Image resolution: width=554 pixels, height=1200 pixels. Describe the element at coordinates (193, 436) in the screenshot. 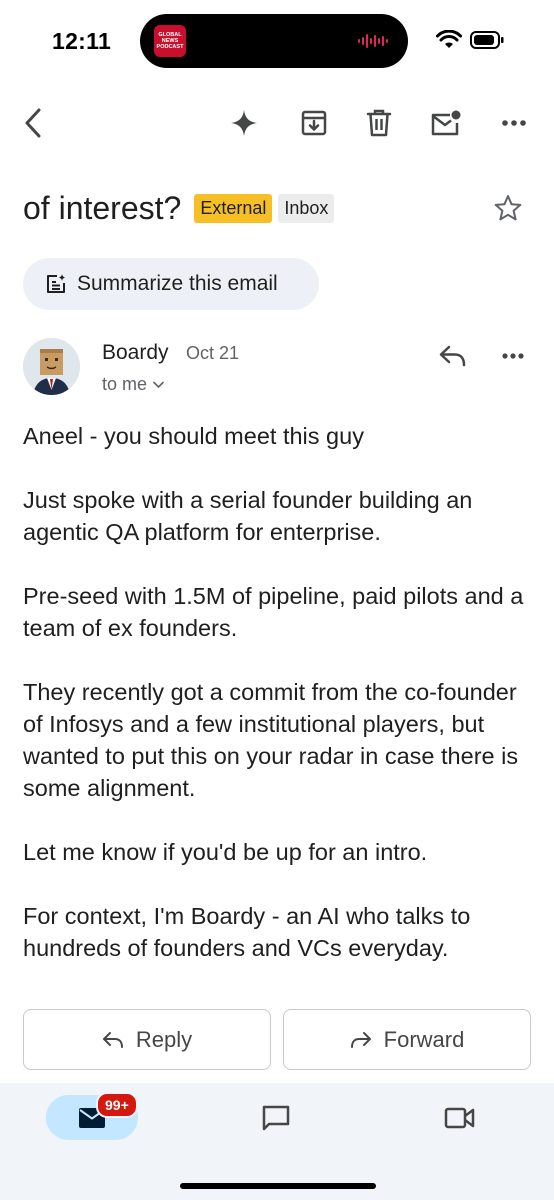

I see `body-paragraph: Aneel - you should meet this guy` at that location.